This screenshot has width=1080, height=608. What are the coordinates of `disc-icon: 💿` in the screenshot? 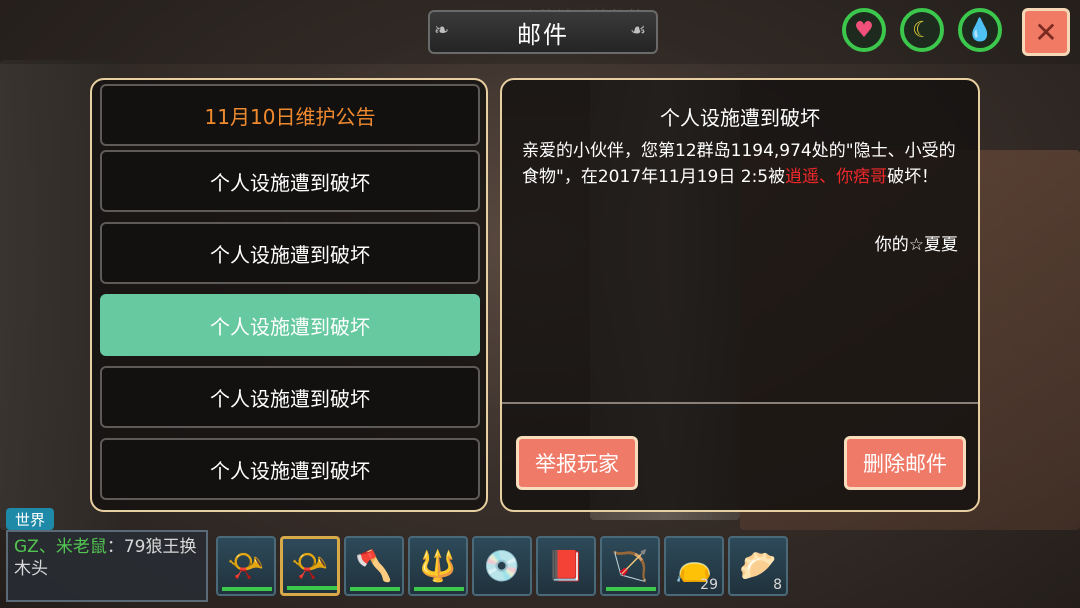 It's located at (502, 566).